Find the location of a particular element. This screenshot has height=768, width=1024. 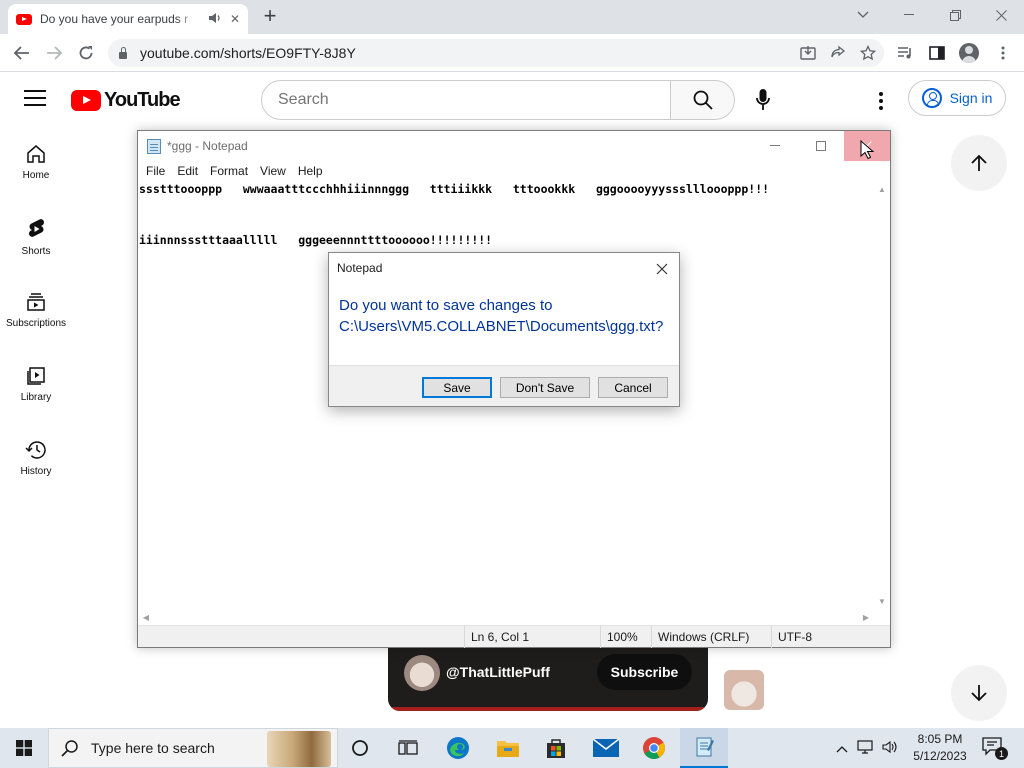

dialog-title: Notepad is located at coordinates (360, 268).